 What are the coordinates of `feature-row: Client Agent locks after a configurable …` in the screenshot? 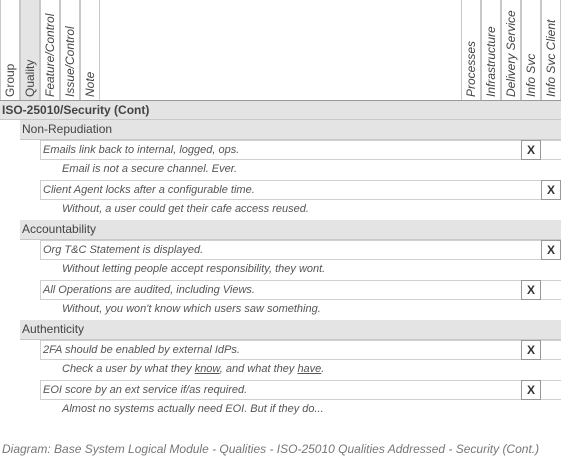 It's located at (280, 190).